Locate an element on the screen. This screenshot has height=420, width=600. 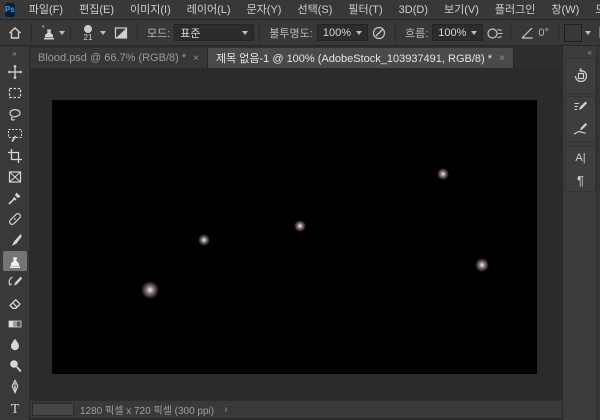
brush-picker-chevron-icon is located at coordinates (103, 32).